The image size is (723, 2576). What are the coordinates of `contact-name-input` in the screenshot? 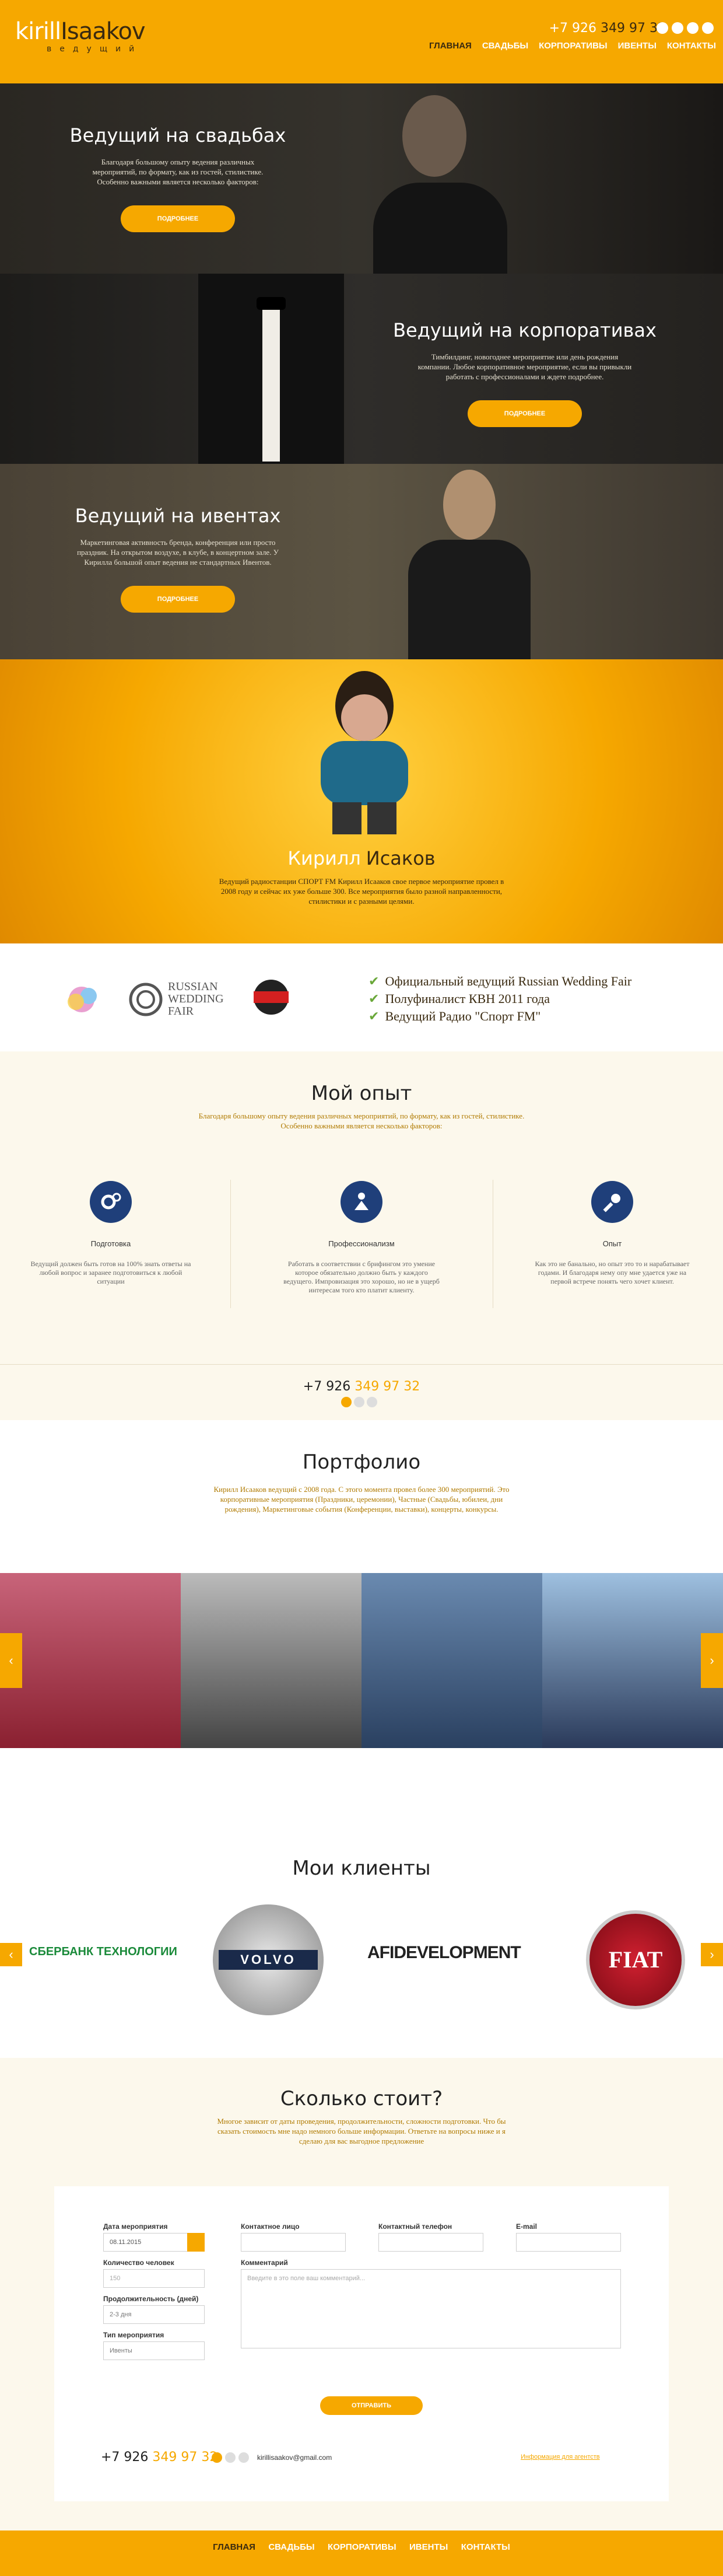 It's located at (293, 2242).